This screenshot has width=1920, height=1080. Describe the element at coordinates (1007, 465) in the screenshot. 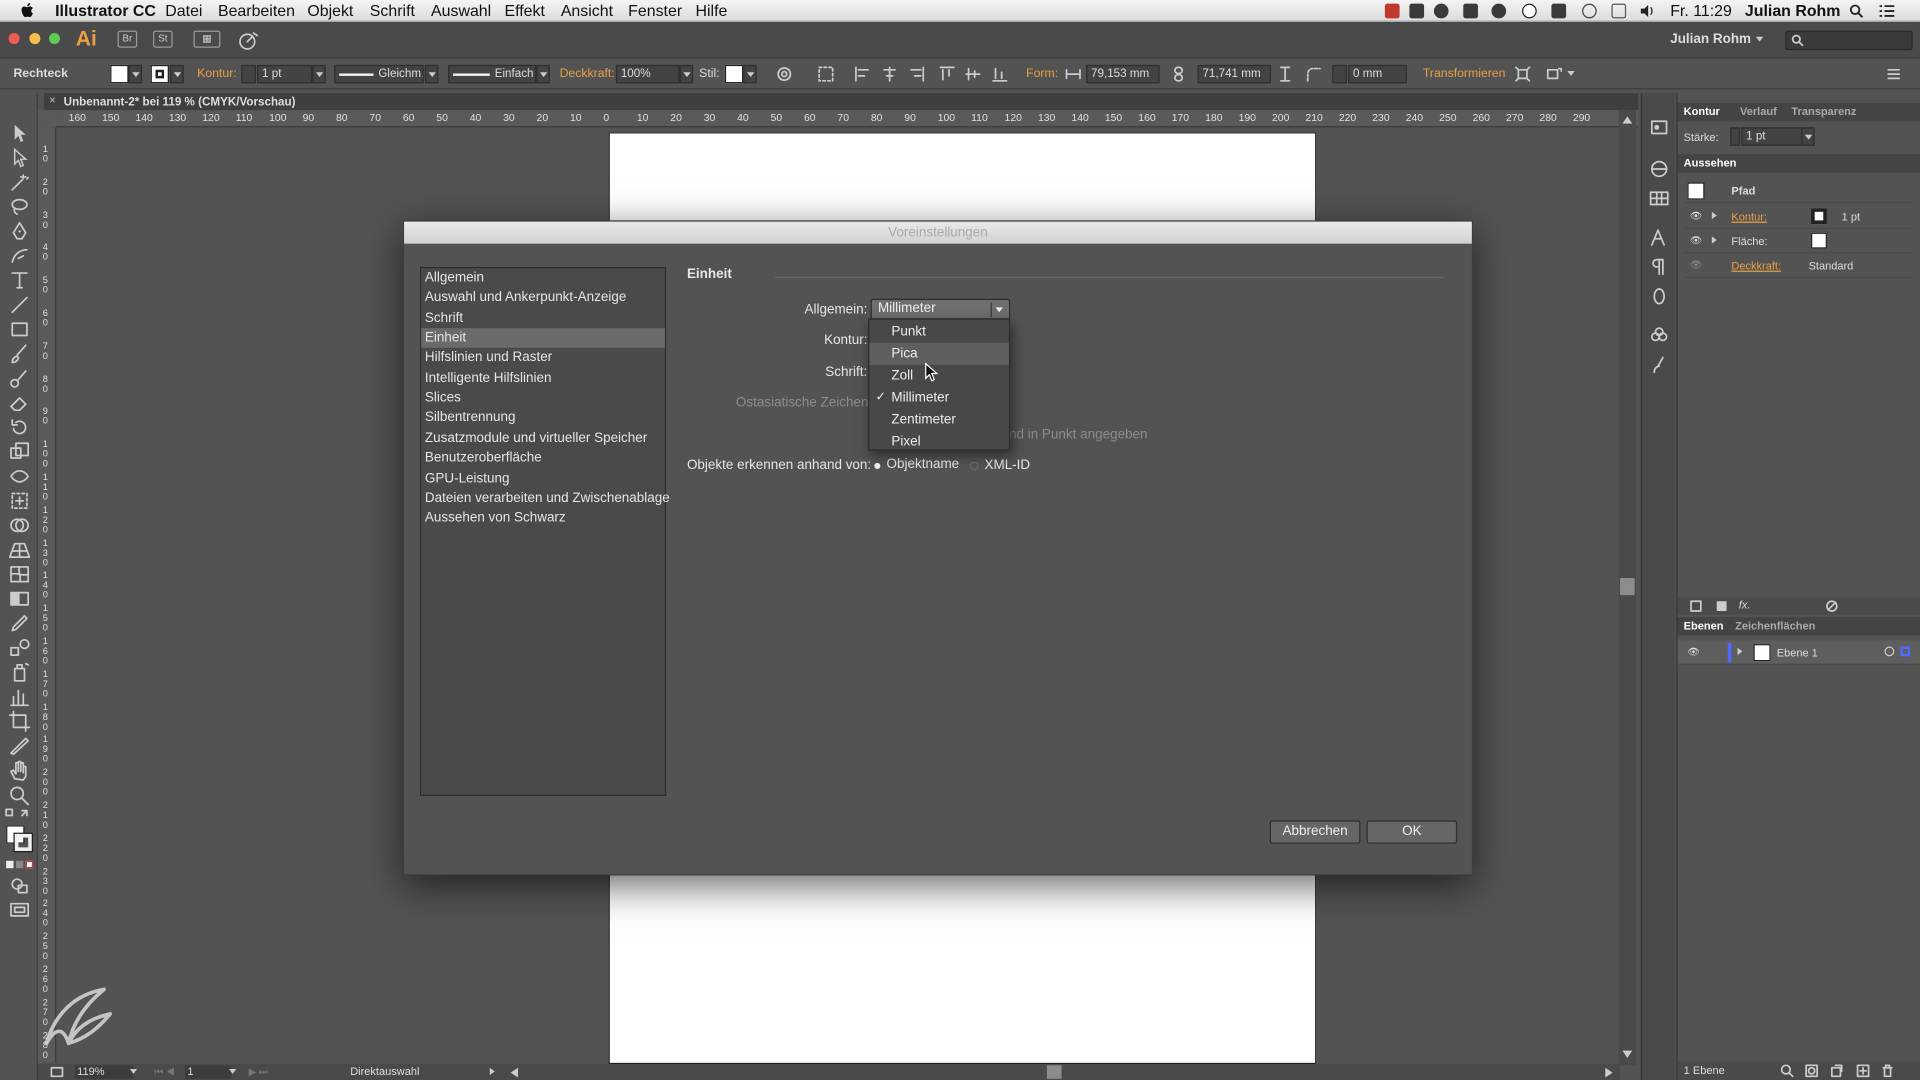

I see `radio-xml-id-label: XML-ID` at that location.